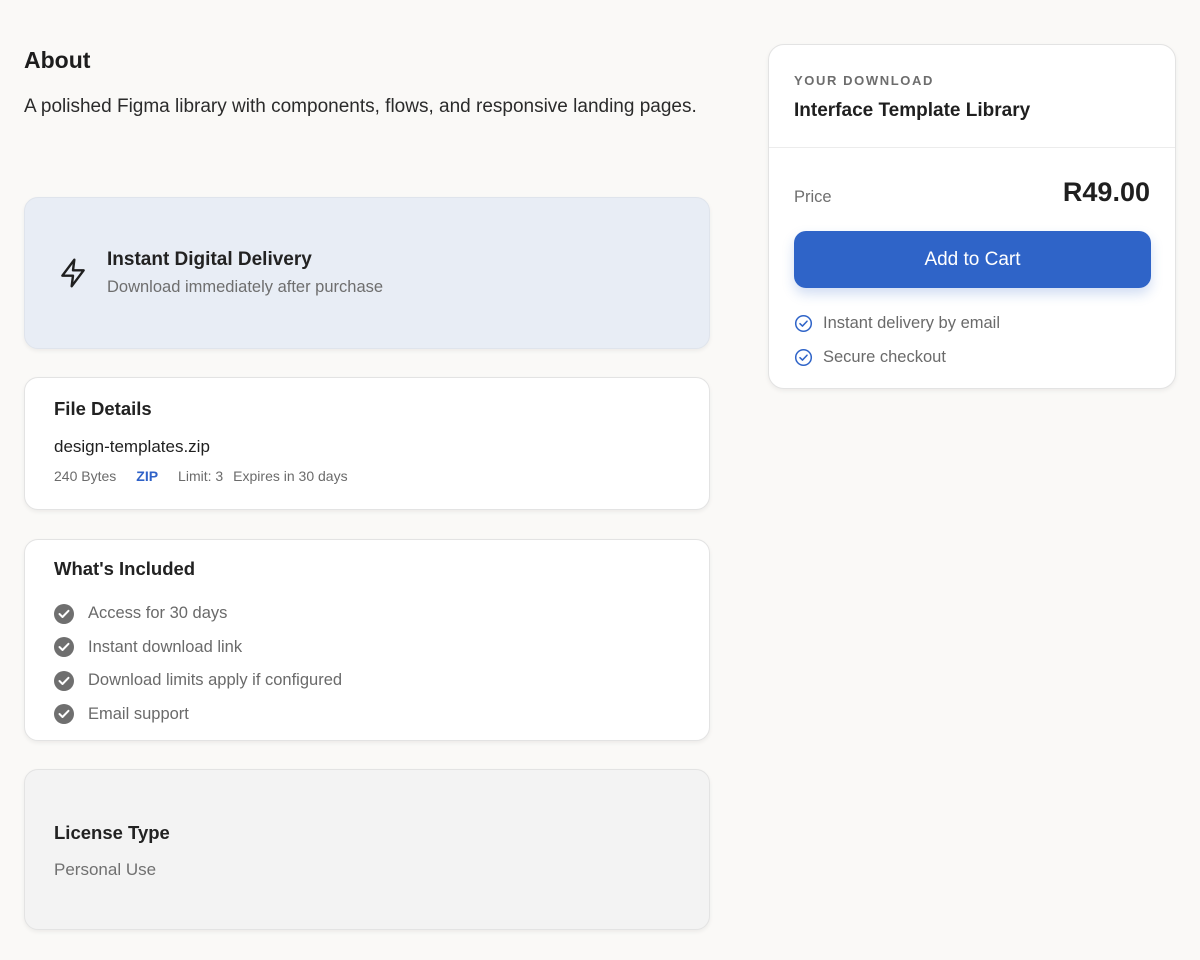  What do you see at coordinates (201, 476) in the screenshot?
I see `download-limit: Limit: 3` at bounding box center [201, 476].